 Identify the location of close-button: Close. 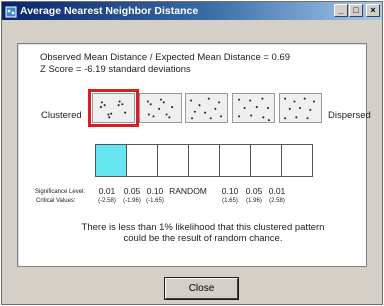
(201, 288).